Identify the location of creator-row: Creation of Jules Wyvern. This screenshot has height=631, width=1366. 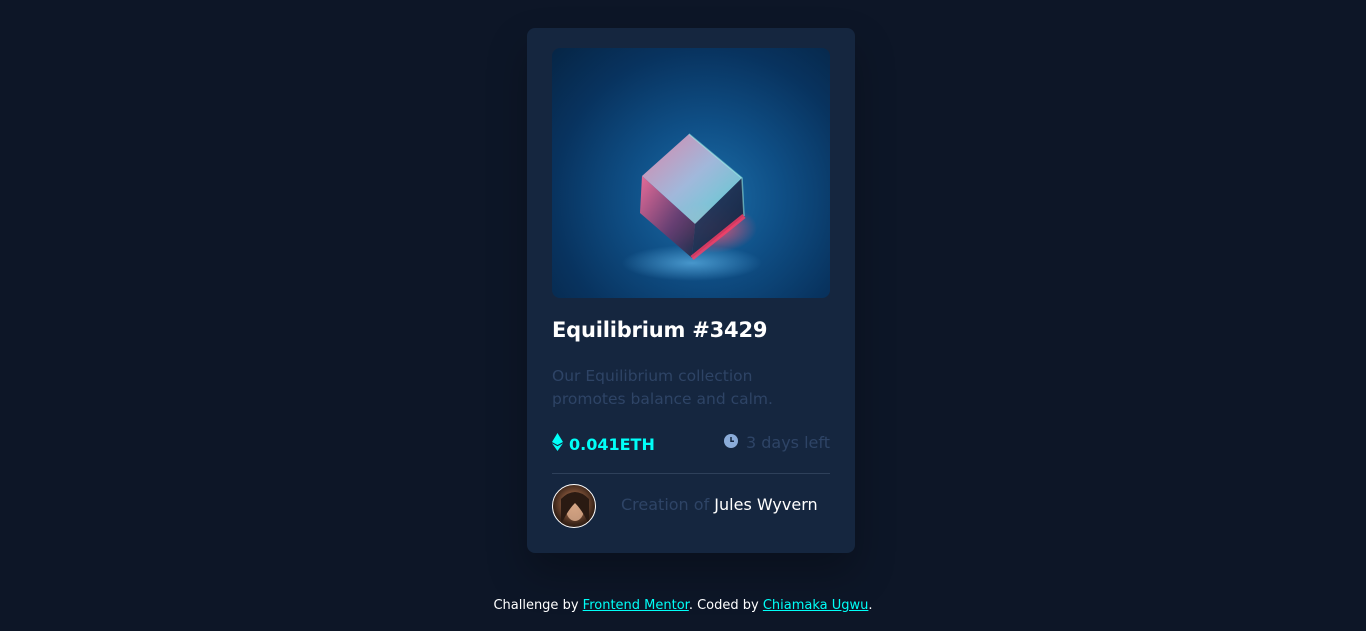
(691, 506).